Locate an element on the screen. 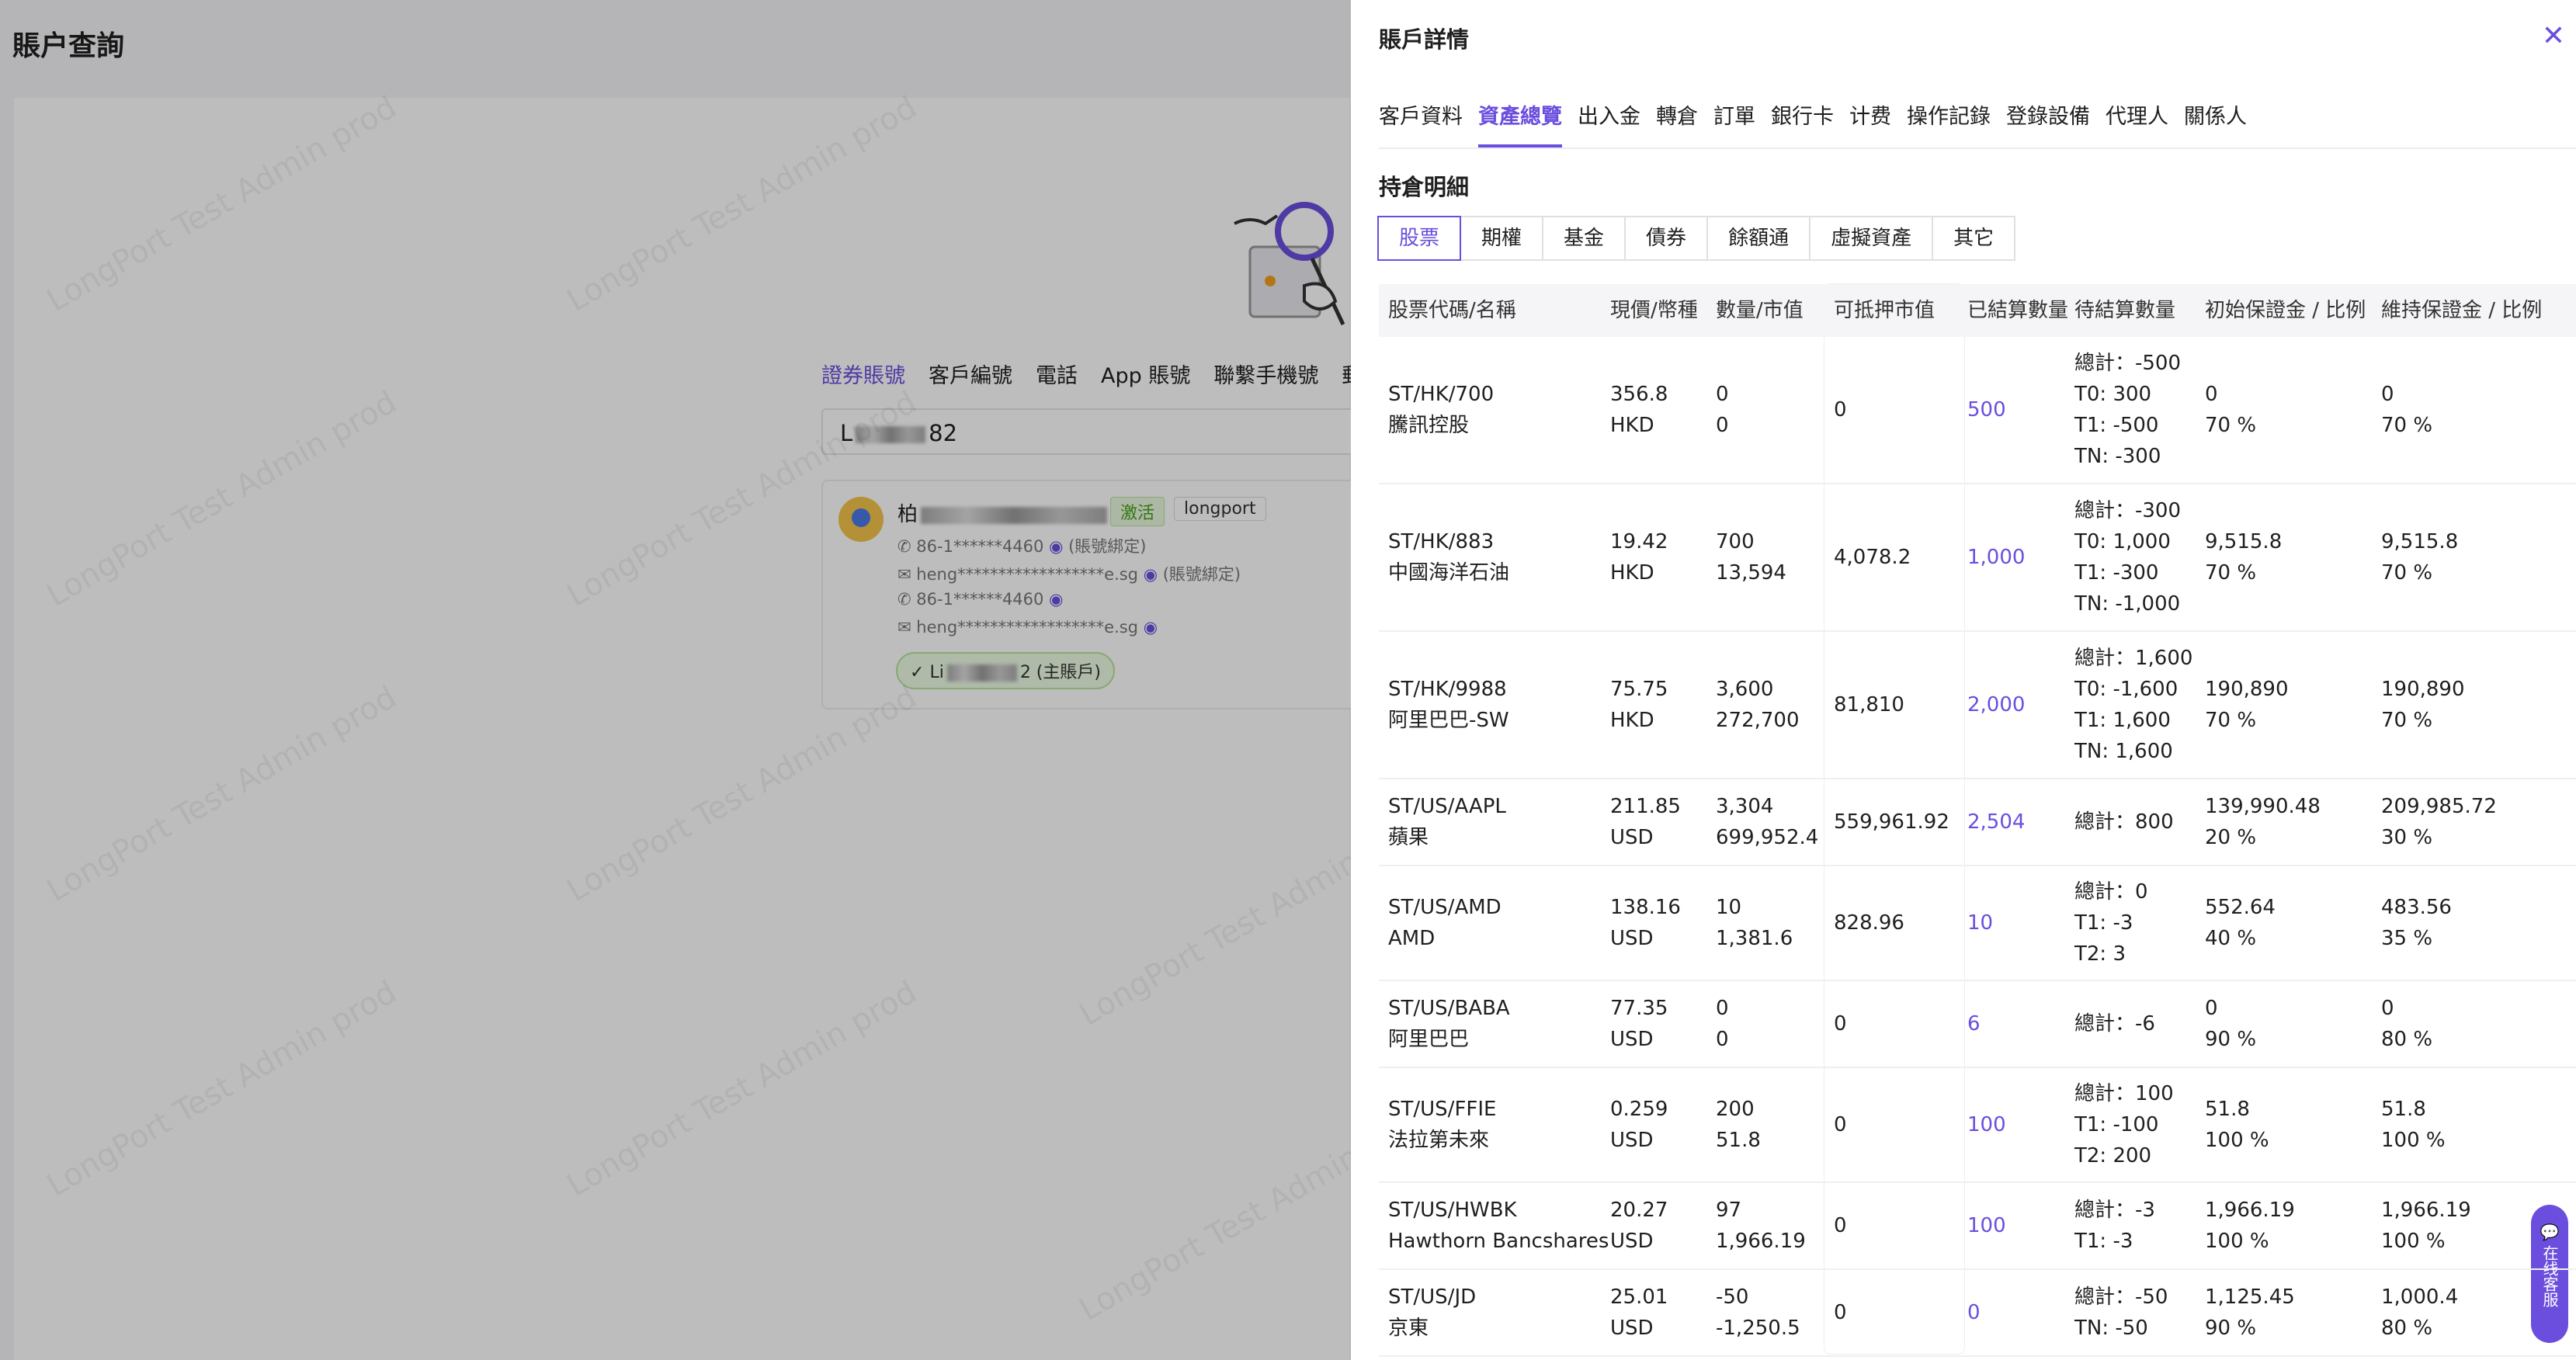 This screenshot has height=1360, width=2576. initial-margin: 190,890 70 % is located at coordinates (2247, 705).